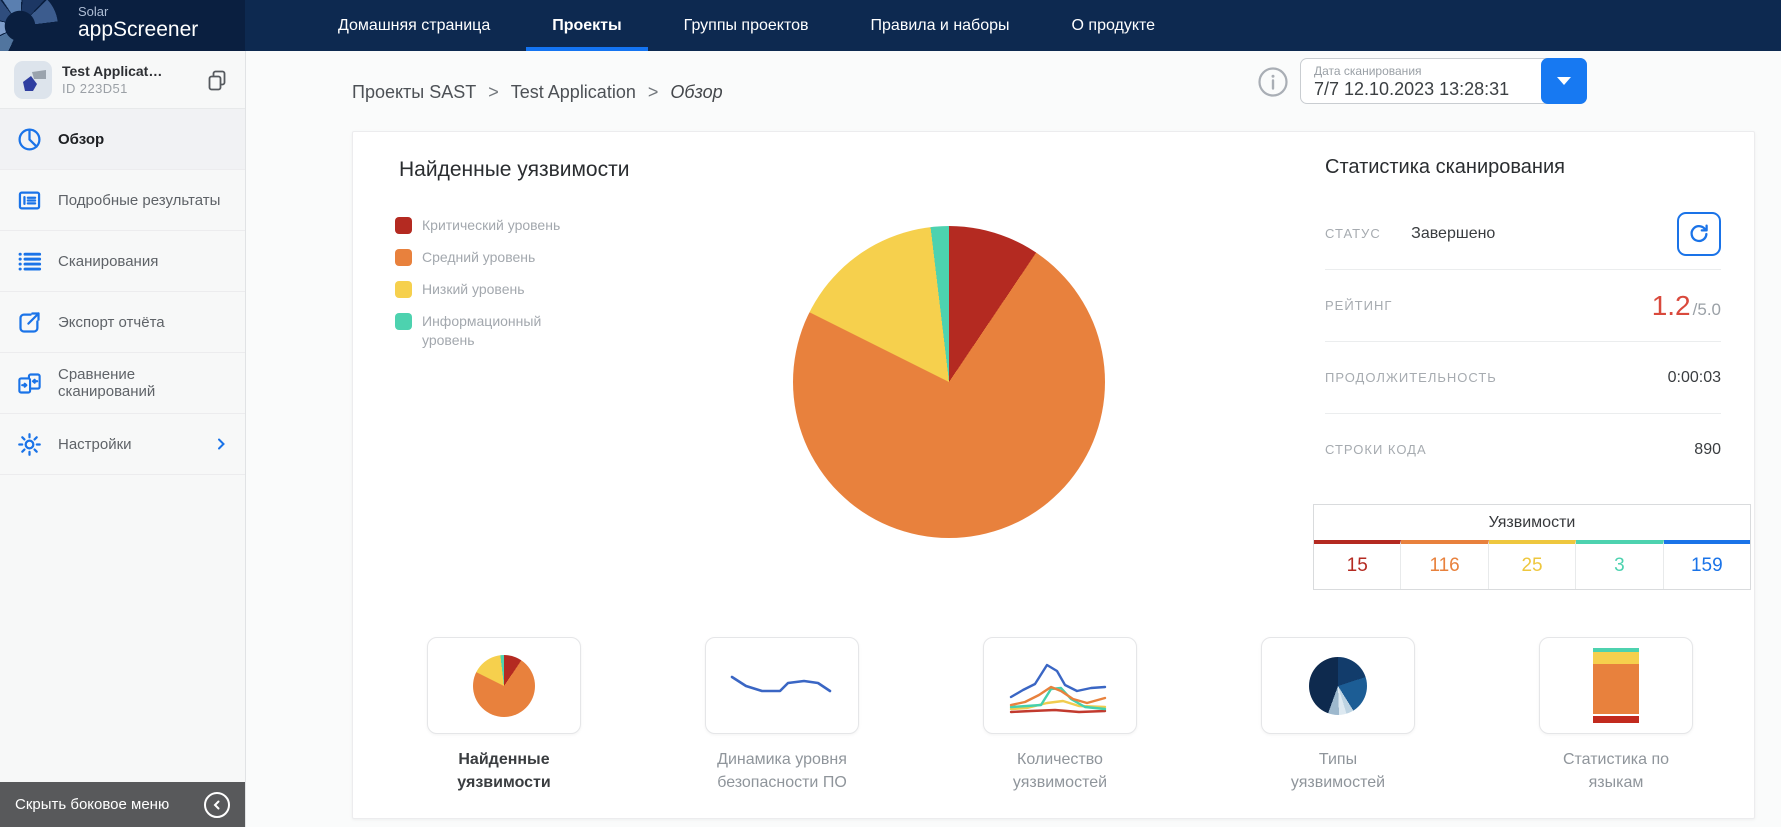 The height and width of the screenshot is (827, 1781). I want to click on export-report-icon, so click(29, 322).